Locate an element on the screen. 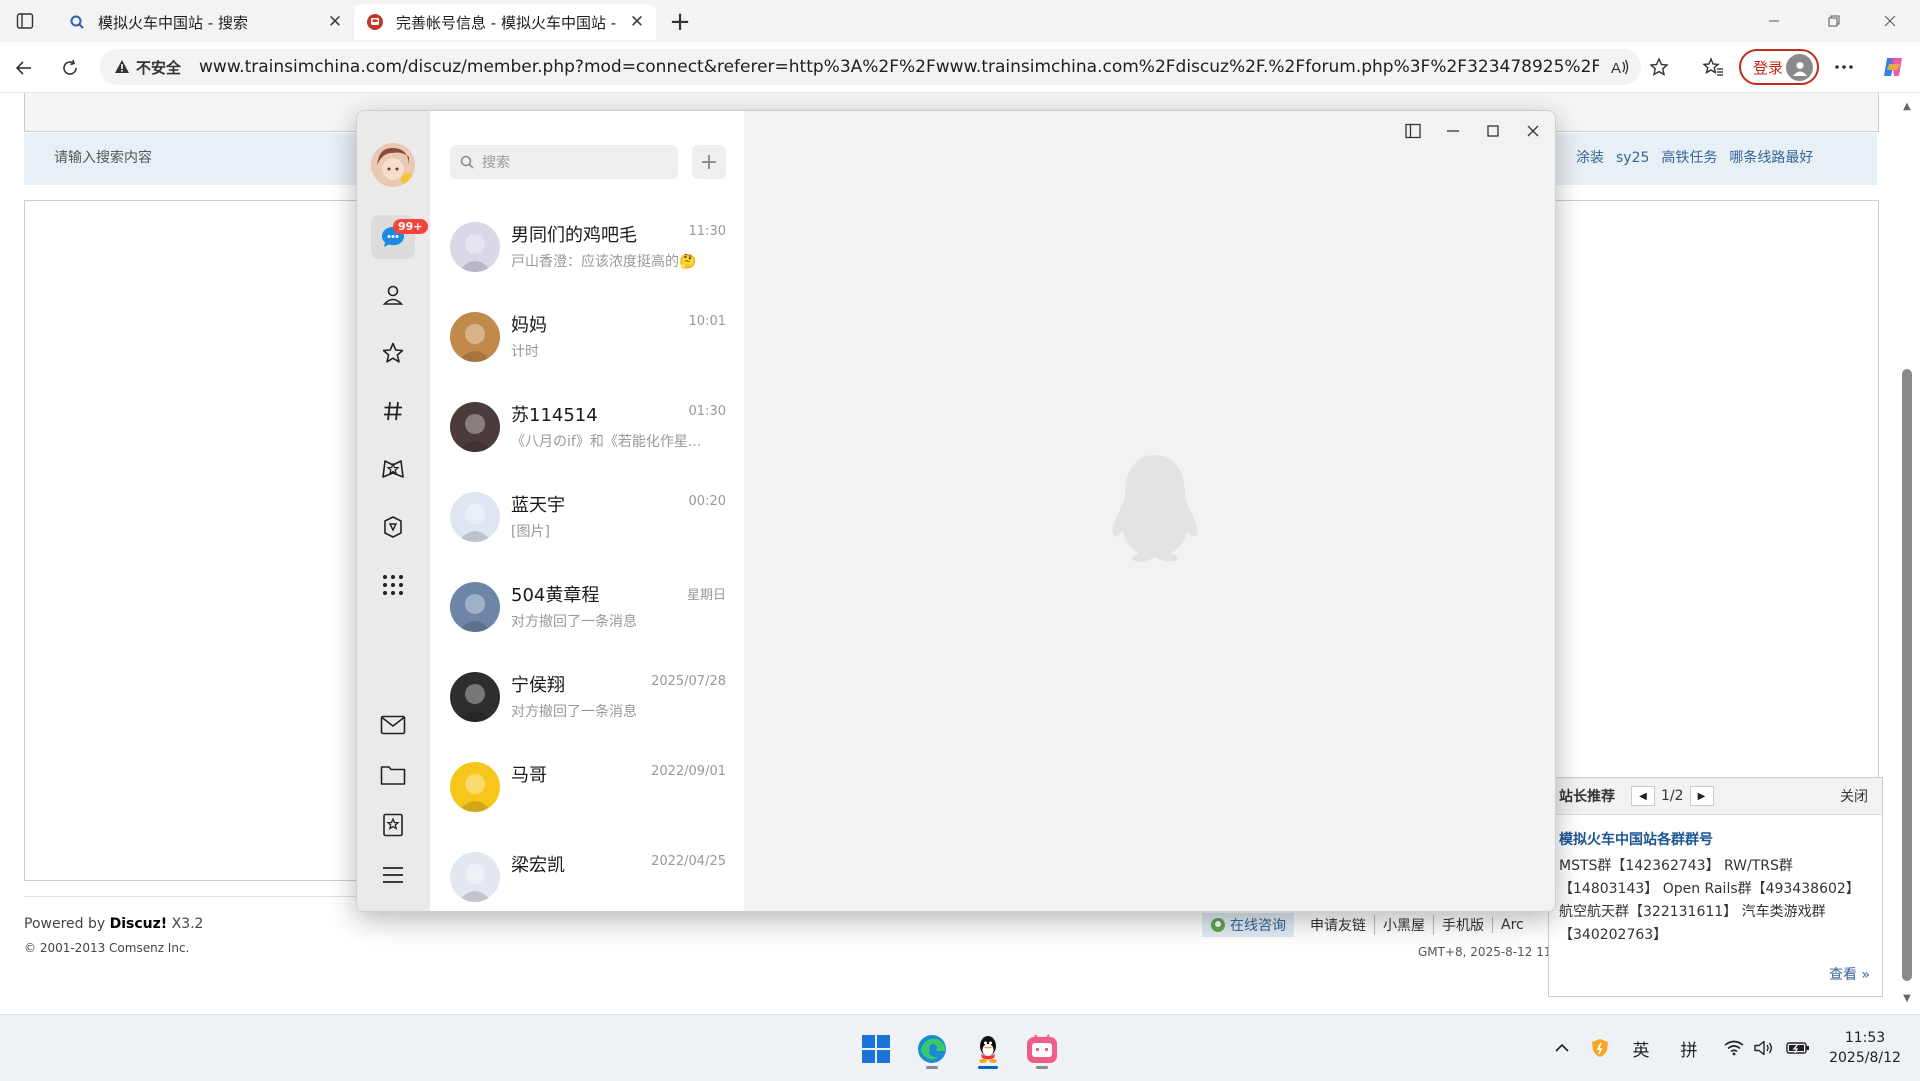 This screenshot has height=1081, width=1920. hot-word-link: sy25 is located at coordinates (1632, 158).